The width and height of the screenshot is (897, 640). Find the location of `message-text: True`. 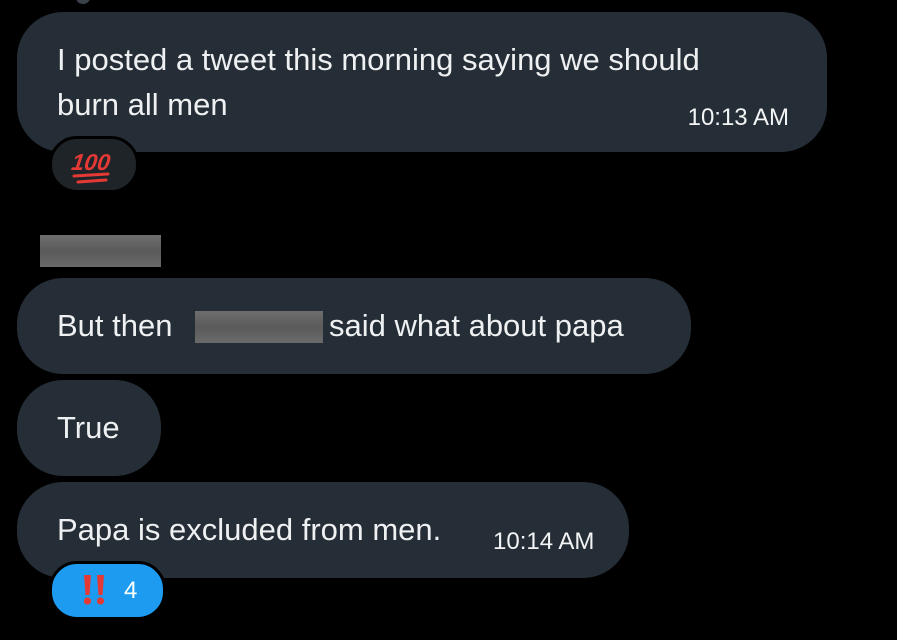

message-text: True is located at coordinates (88, 427).